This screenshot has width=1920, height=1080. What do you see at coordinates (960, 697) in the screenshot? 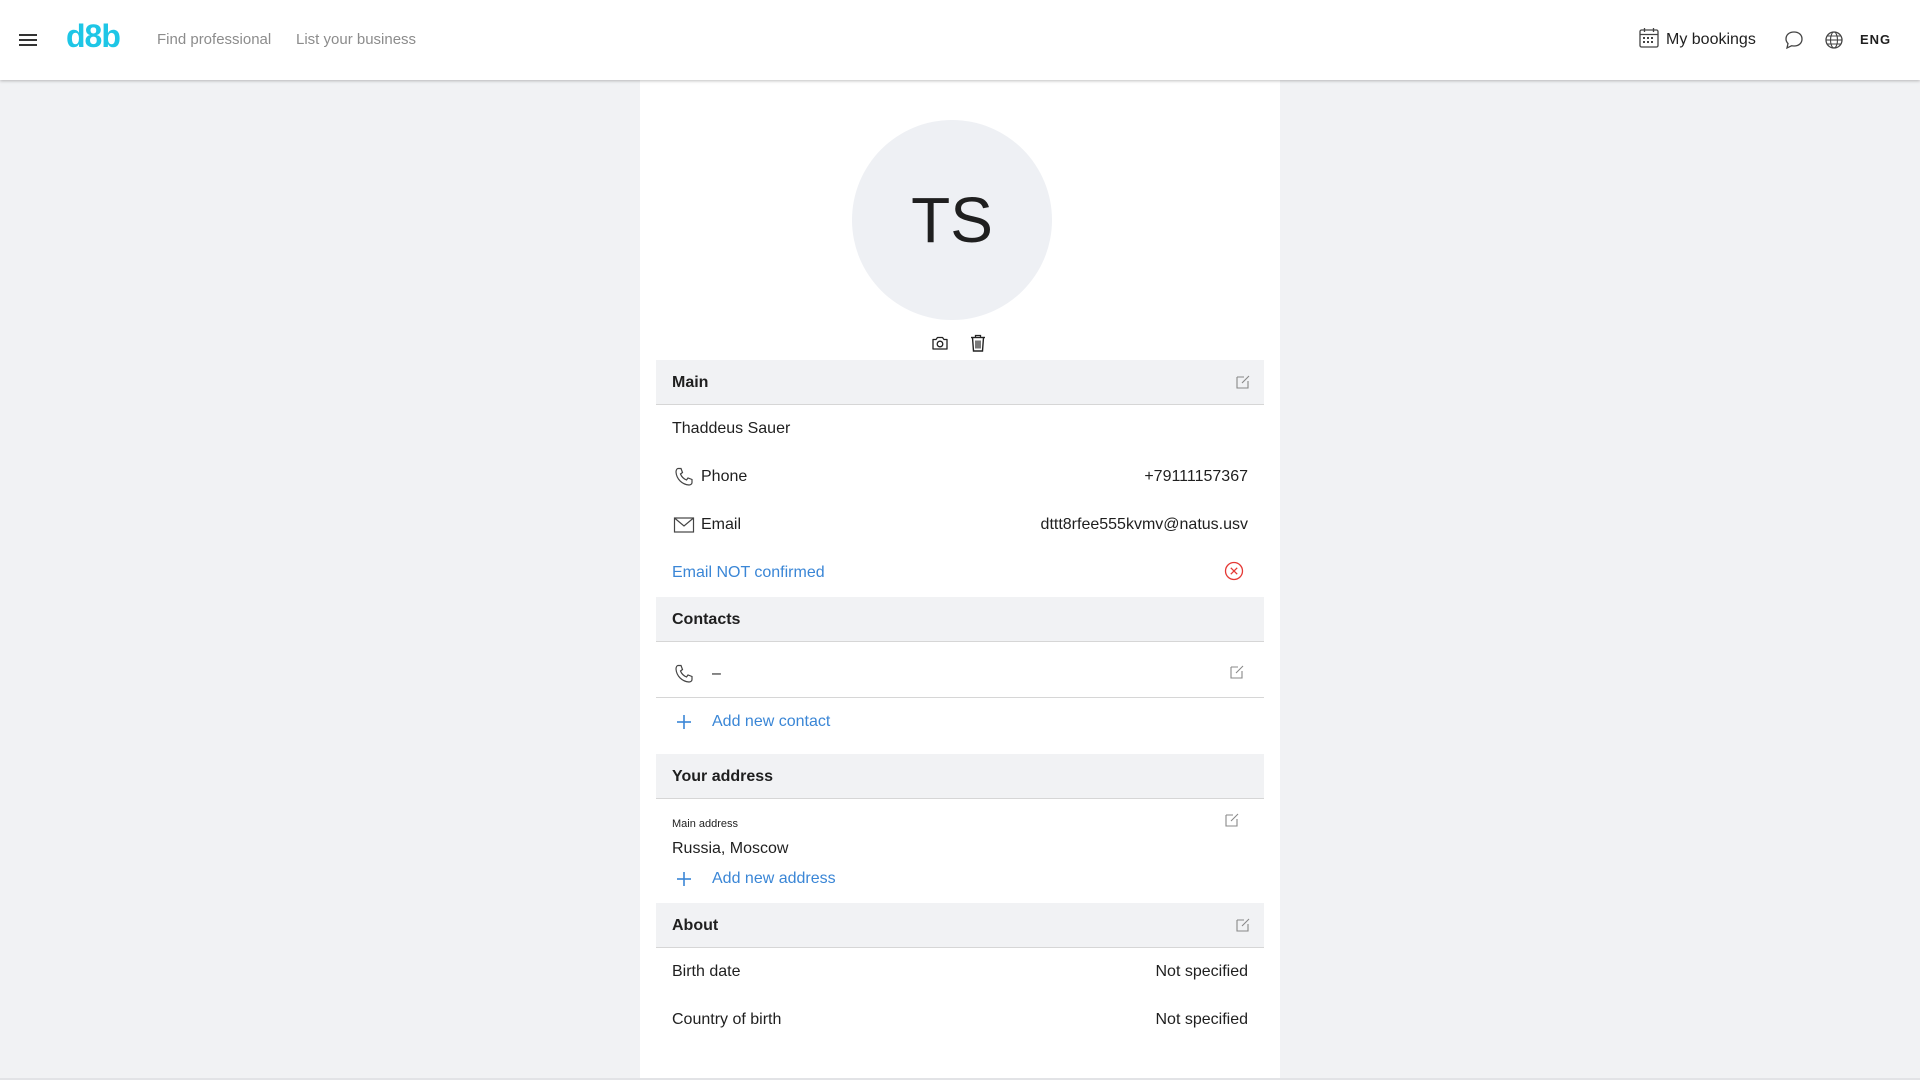
I see `contacts-divider` at bounding box center [960, 697].